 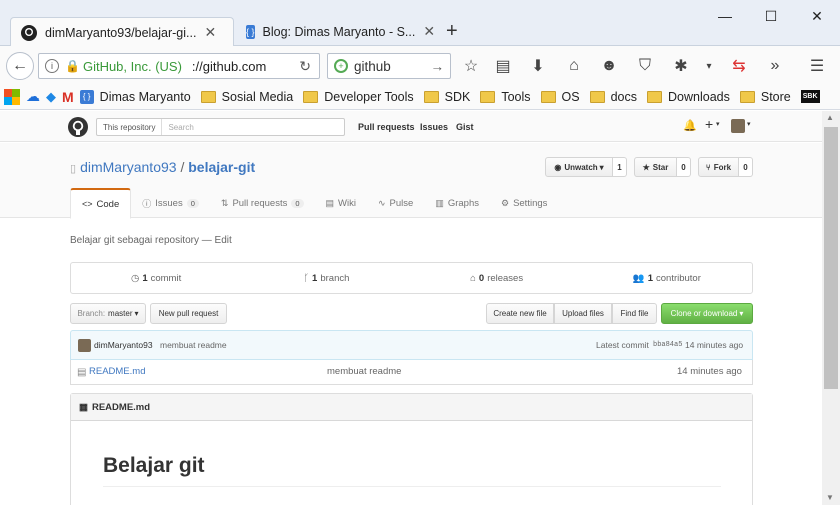 I want to click on star-count: 0, so click(x=684, y=167).